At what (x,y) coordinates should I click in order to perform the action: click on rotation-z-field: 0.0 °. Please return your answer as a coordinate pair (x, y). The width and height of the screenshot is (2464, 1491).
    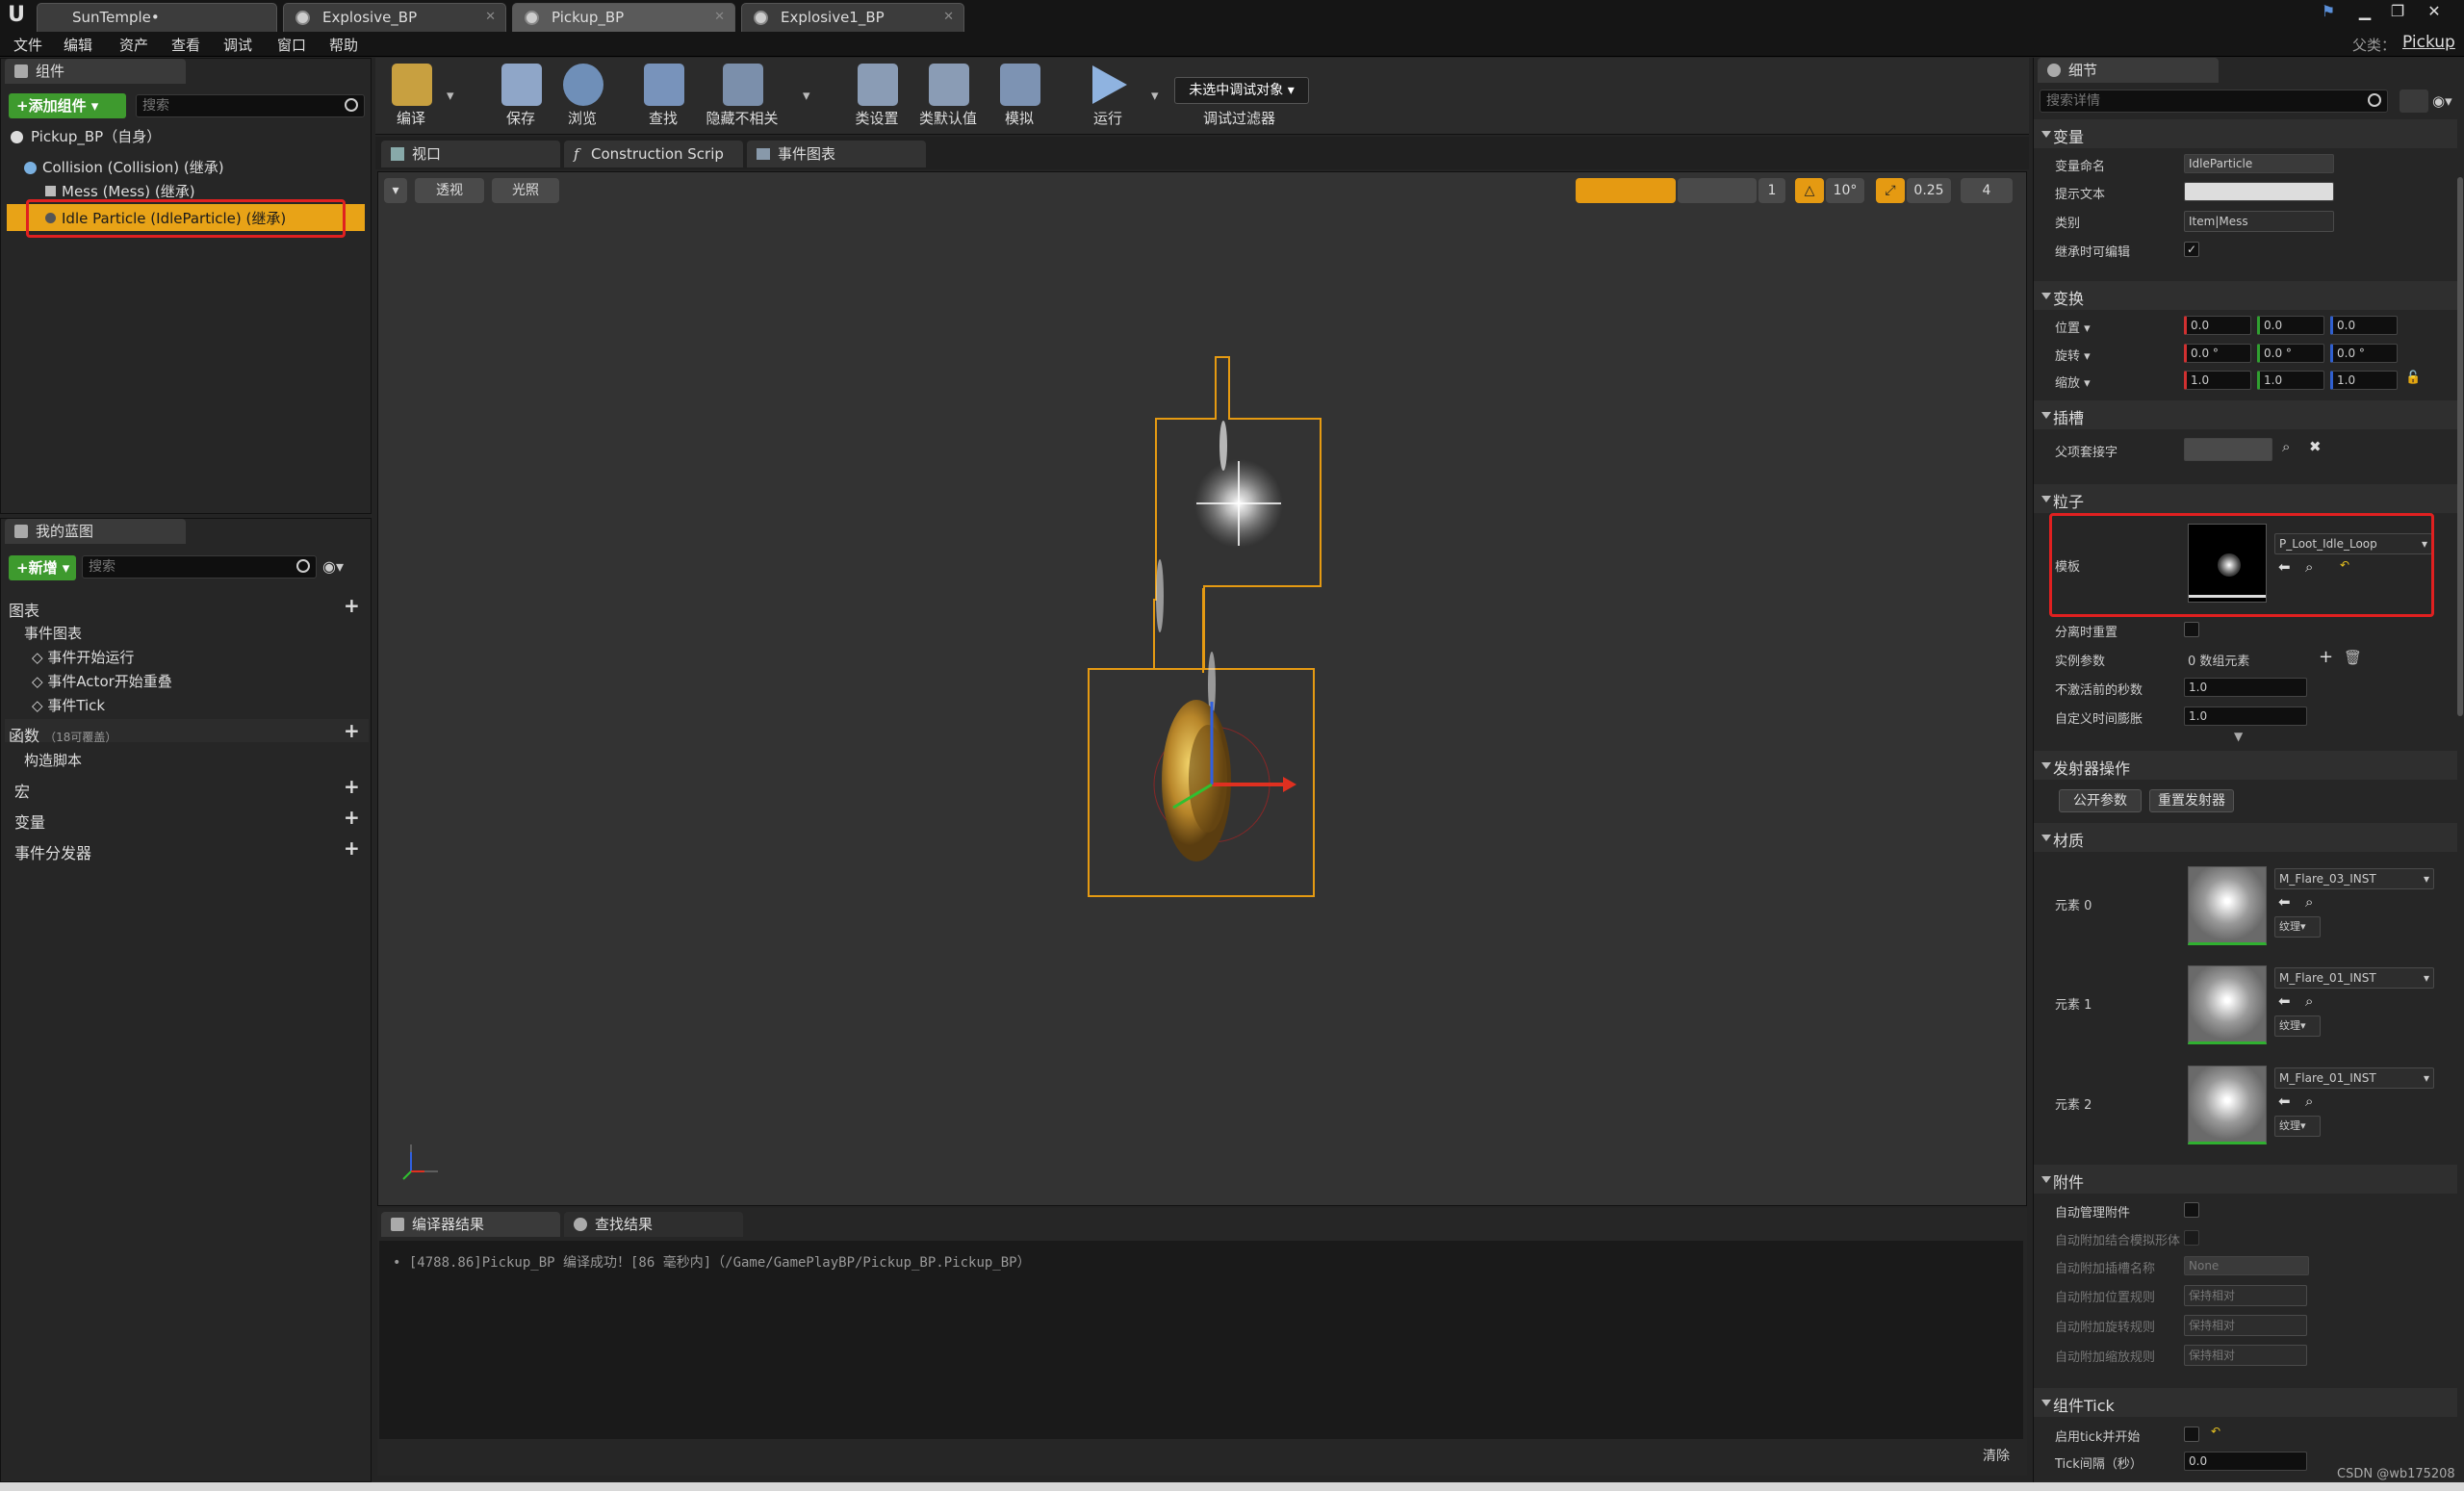
    Looking at the image, I should click on (2364, 353).